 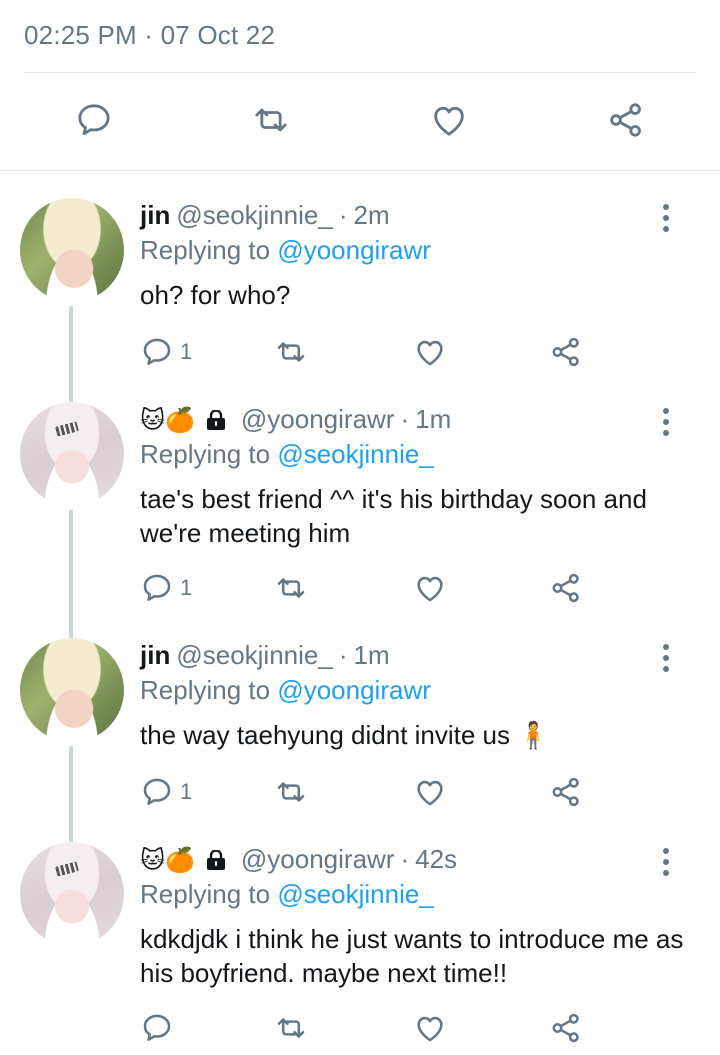 What do you see at coordinates (436, 859) in the screenshot?
I see `reply-time: 42s` at bounding box center [436, 859].